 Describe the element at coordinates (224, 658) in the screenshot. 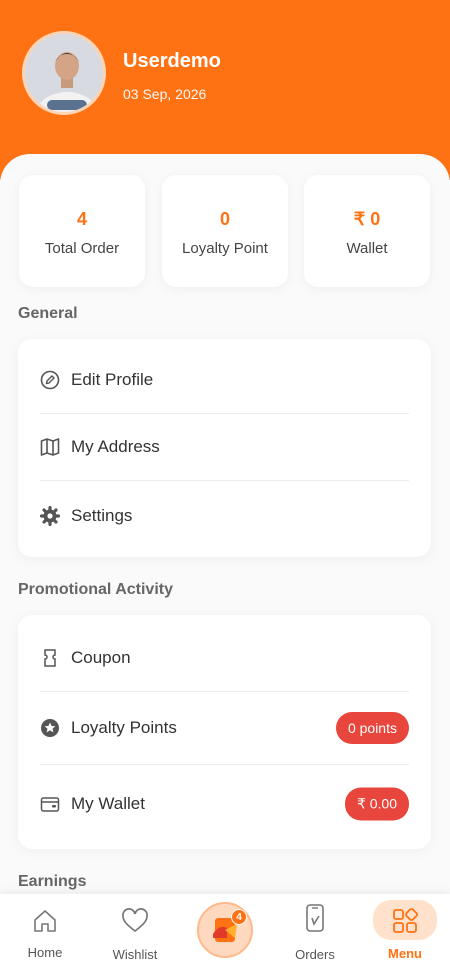

I see `menu-item-coupon: Coupon` at that location.